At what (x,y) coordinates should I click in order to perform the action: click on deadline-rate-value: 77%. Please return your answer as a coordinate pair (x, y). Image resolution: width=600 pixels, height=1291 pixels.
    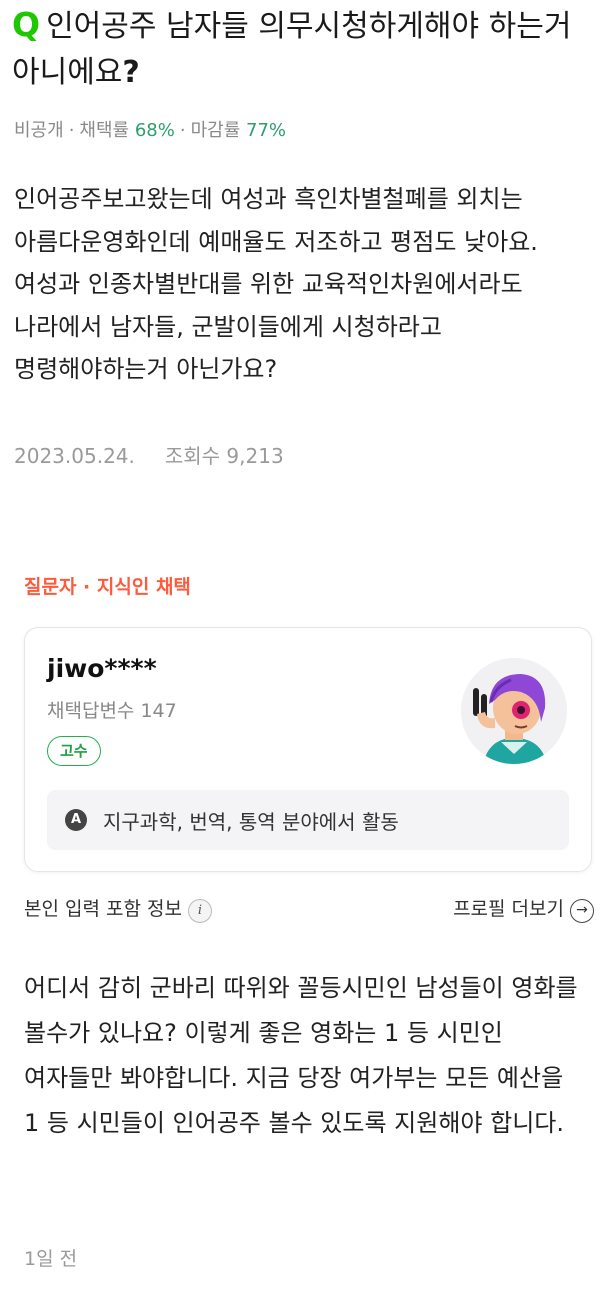
    Looking at the image, I should click on (266, 130).